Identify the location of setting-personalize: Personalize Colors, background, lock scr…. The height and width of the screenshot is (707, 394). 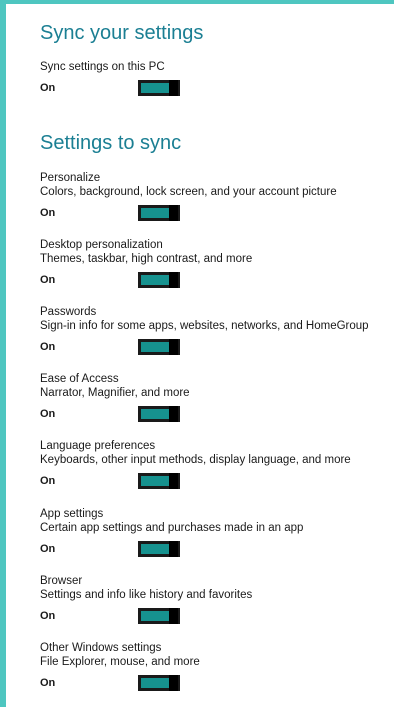
(215, 196).